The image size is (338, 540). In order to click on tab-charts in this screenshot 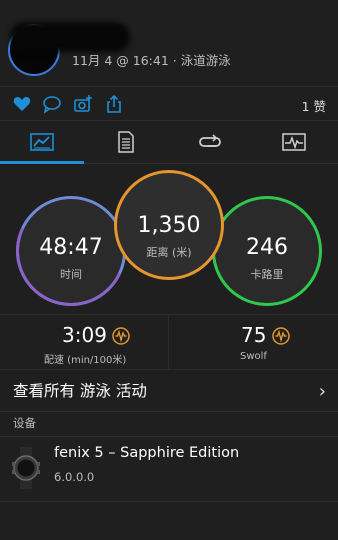, I will do `click(294, 142)`.